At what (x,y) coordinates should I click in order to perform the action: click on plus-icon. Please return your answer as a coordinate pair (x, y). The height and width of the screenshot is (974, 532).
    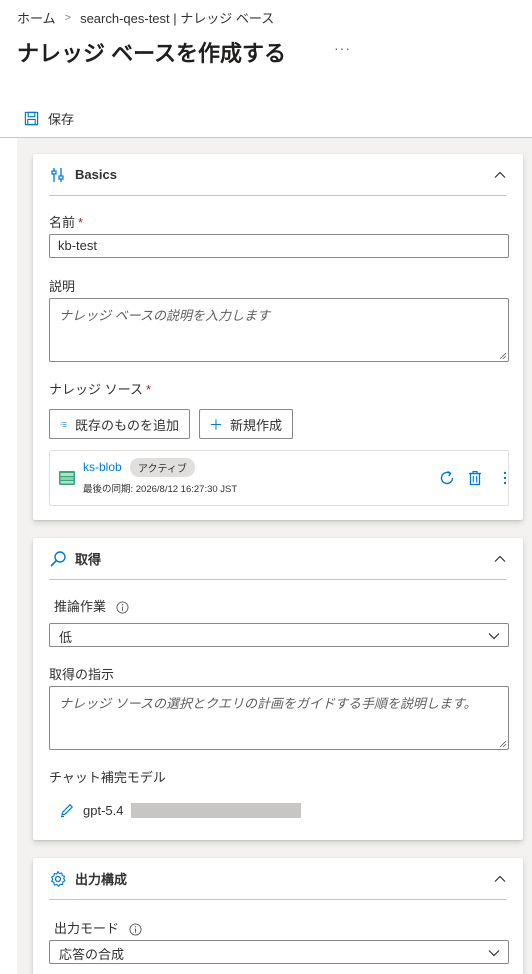
    Looking at the image, I should click on (216, 424).